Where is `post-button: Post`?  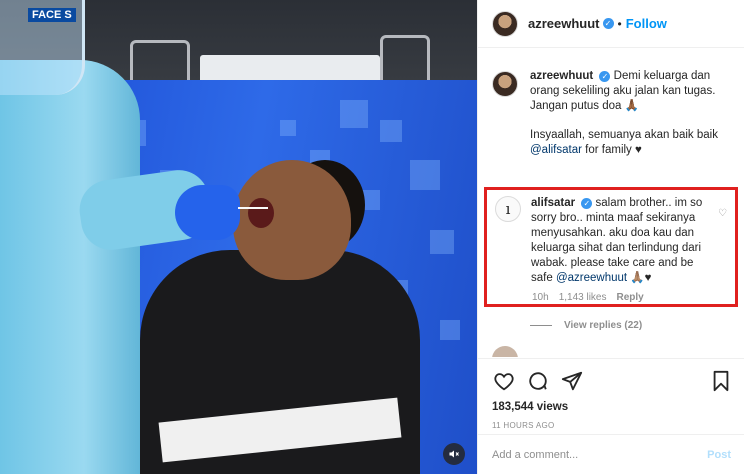 post-button: Post is located at coordinates (719, 455).